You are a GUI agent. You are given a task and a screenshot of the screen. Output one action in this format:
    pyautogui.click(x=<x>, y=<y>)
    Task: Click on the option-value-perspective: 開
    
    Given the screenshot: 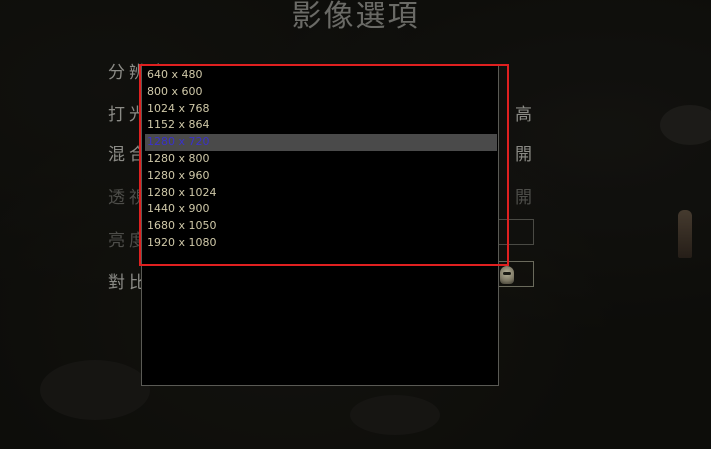 What is the action you would take?
    pyautogui.click(x=523, y=195)
    